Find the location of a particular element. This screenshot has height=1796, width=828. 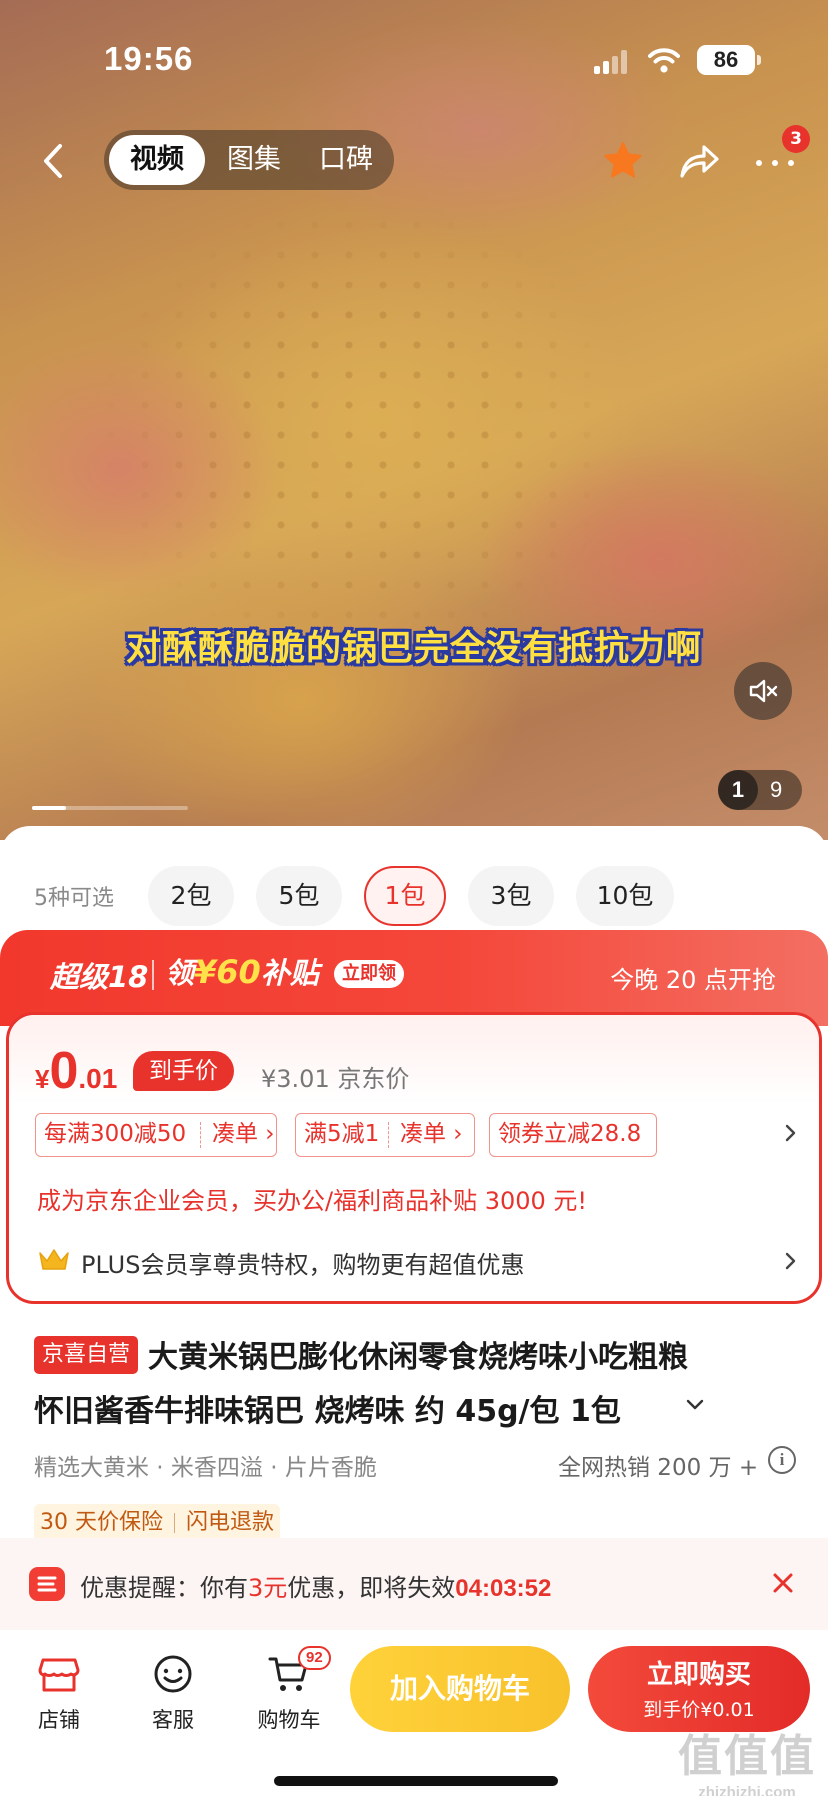

variant-option-selected: 1包 is located at coordinates (405, 896).